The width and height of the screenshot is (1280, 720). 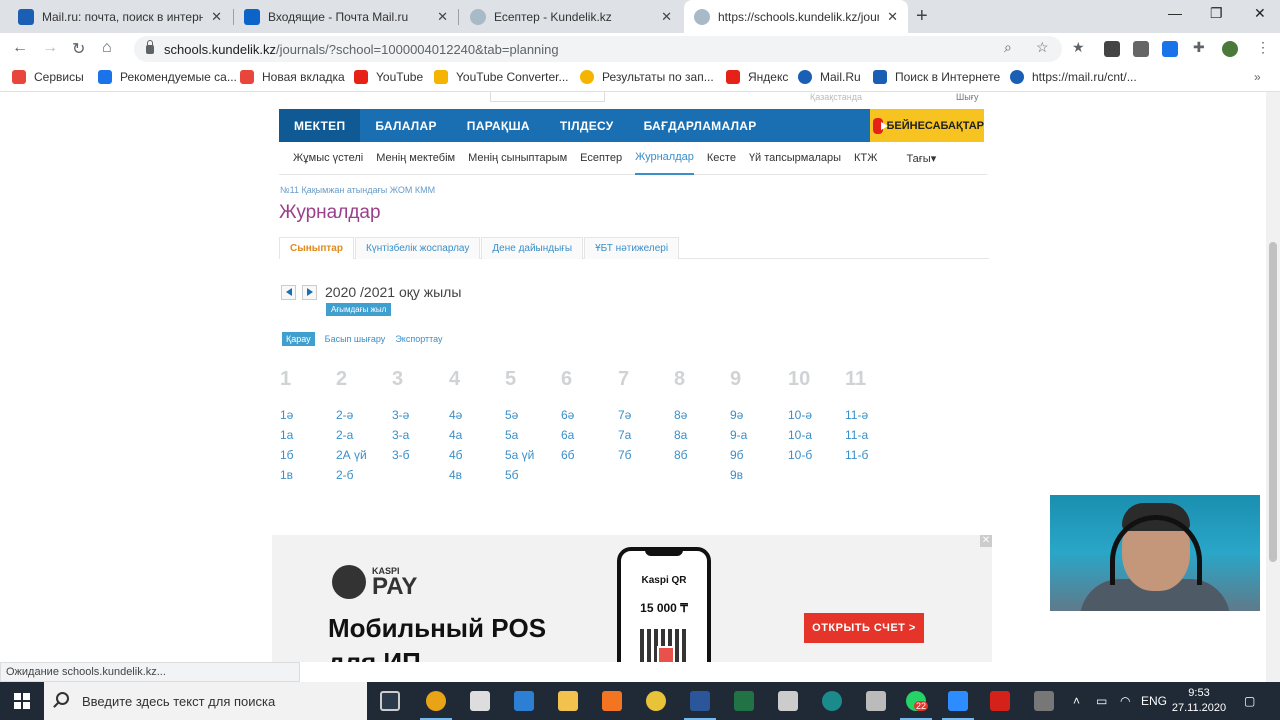 I want to click on clock: 9:53 27.11.2020, so click(x=1199, y=701).